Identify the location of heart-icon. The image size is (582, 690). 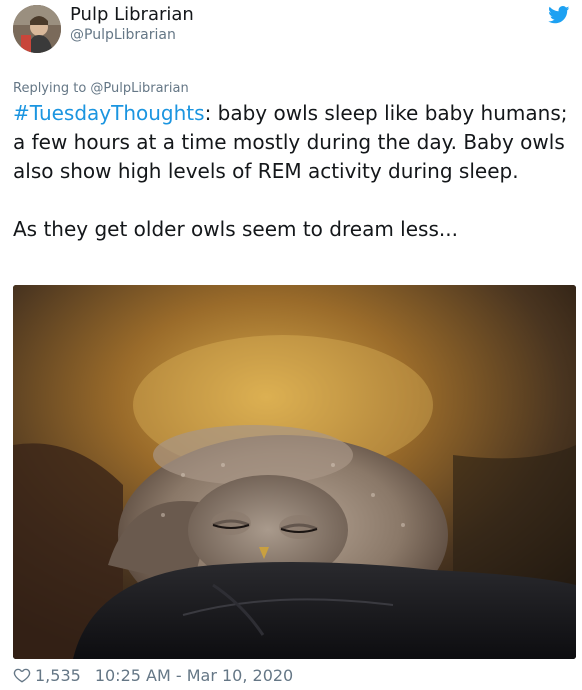
(22, 675).